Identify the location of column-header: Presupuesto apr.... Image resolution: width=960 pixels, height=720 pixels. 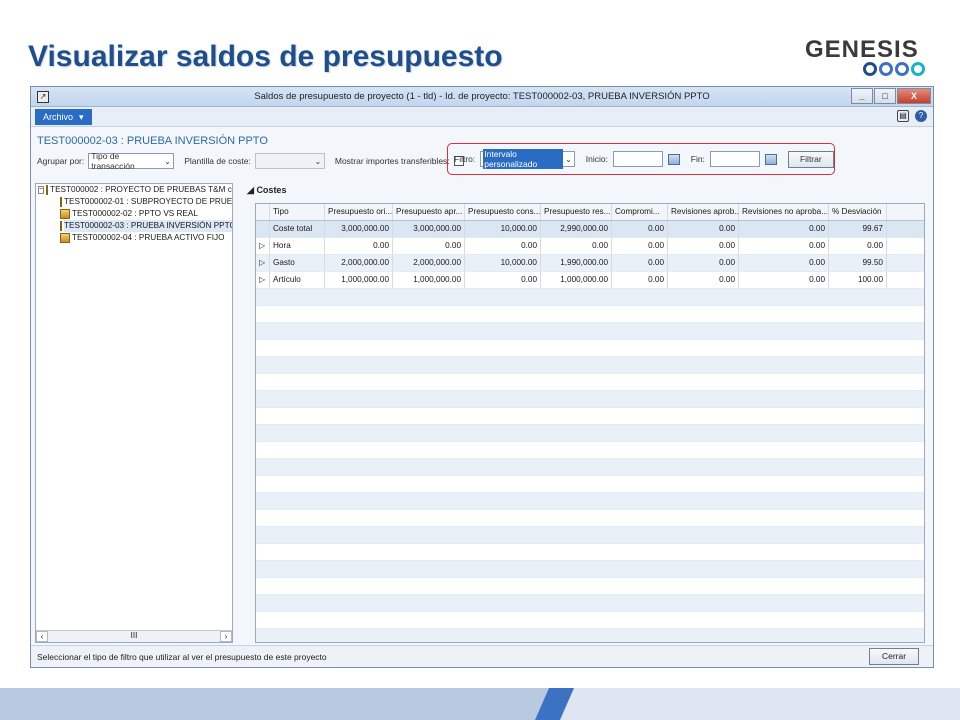
(429, 212).